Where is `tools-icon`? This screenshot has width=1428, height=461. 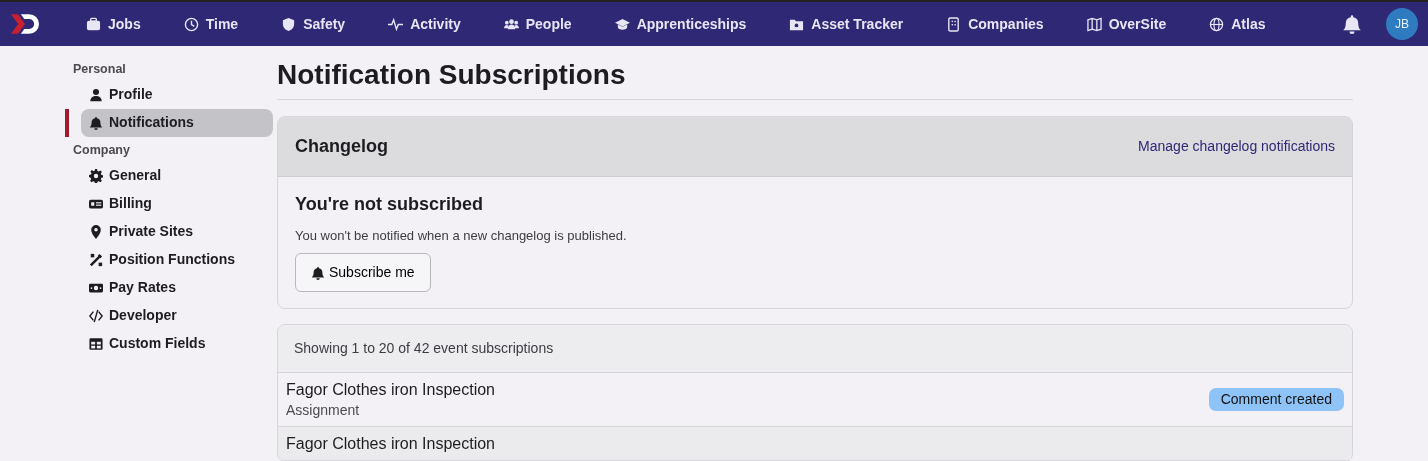
tools-icon is located at coordinates (96, 259).